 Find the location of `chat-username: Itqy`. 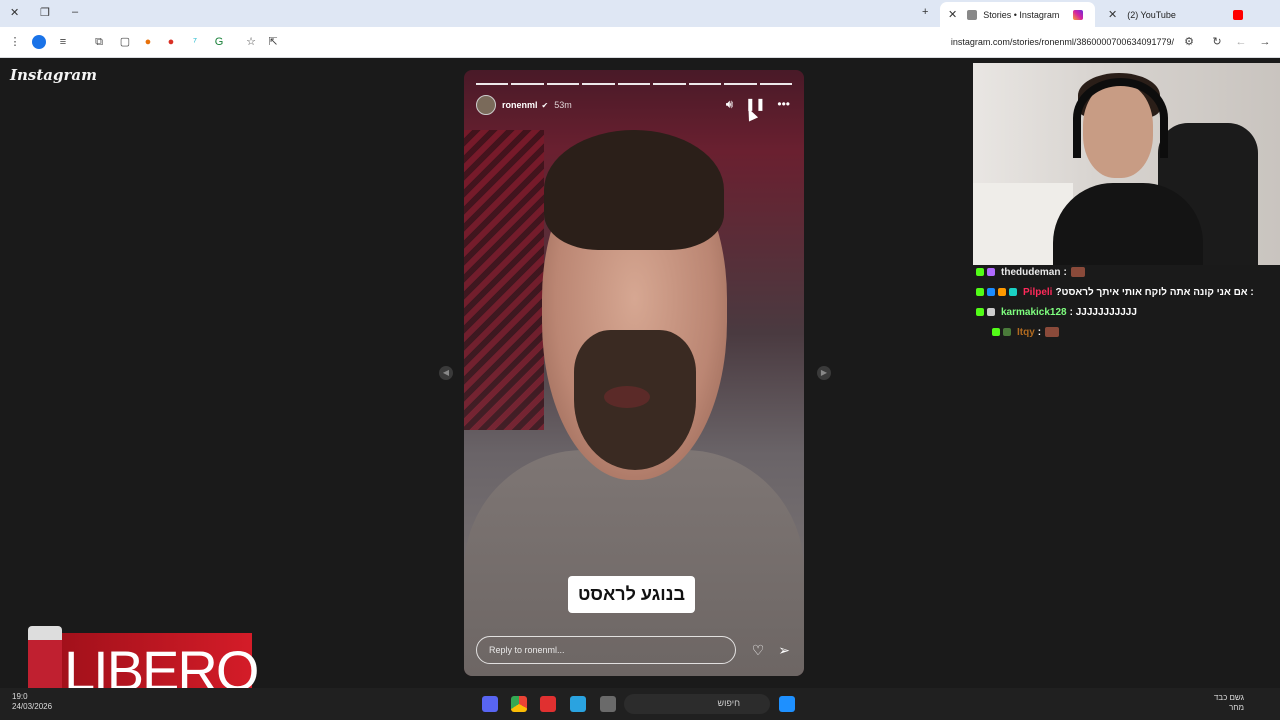

chat-username: Itqy is located at coordinates (1026, 332).